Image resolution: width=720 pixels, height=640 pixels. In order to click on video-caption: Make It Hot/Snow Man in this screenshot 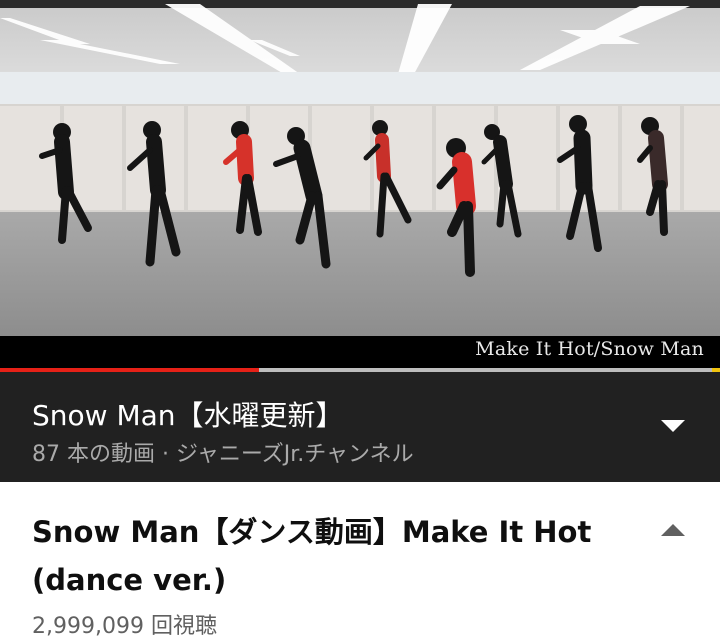, I will do `click(589, 349)`.